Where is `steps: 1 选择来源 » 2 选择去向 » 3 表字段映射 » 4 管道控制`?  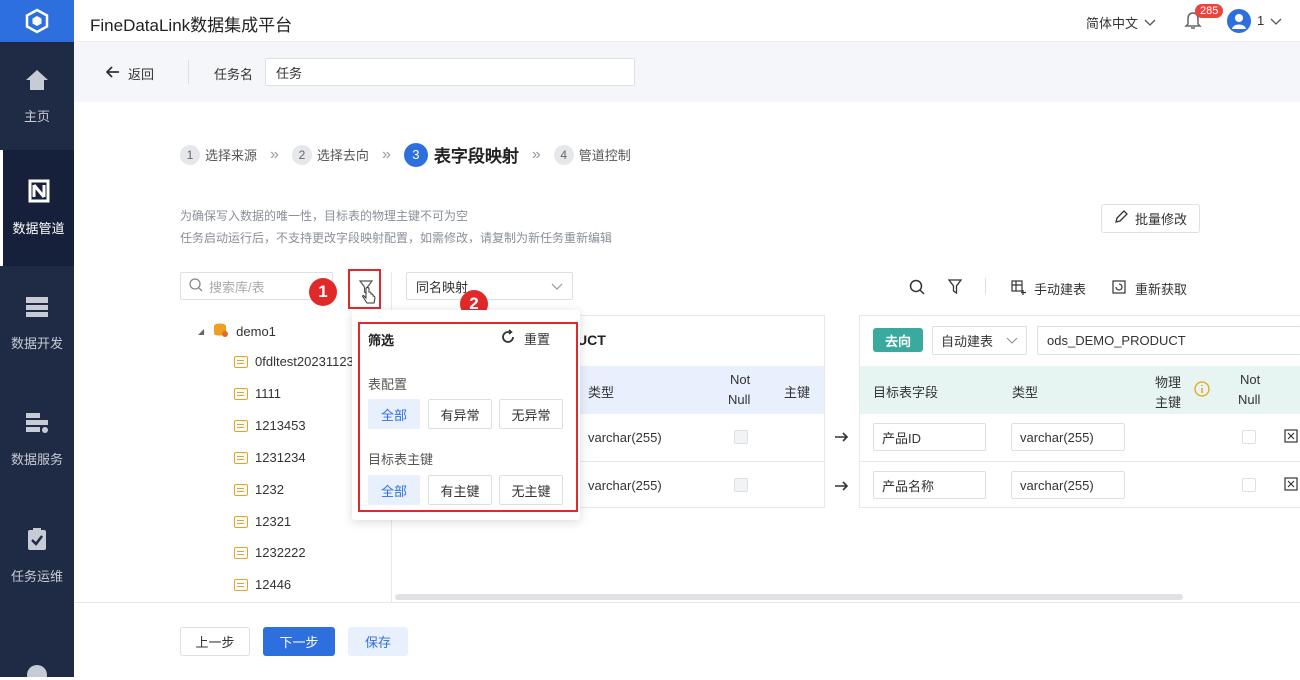
steps: 1 选择来源 » 2 选择去向 » 3 表字段映射 » 4 管道控制 is located at coordinates (405, 154).